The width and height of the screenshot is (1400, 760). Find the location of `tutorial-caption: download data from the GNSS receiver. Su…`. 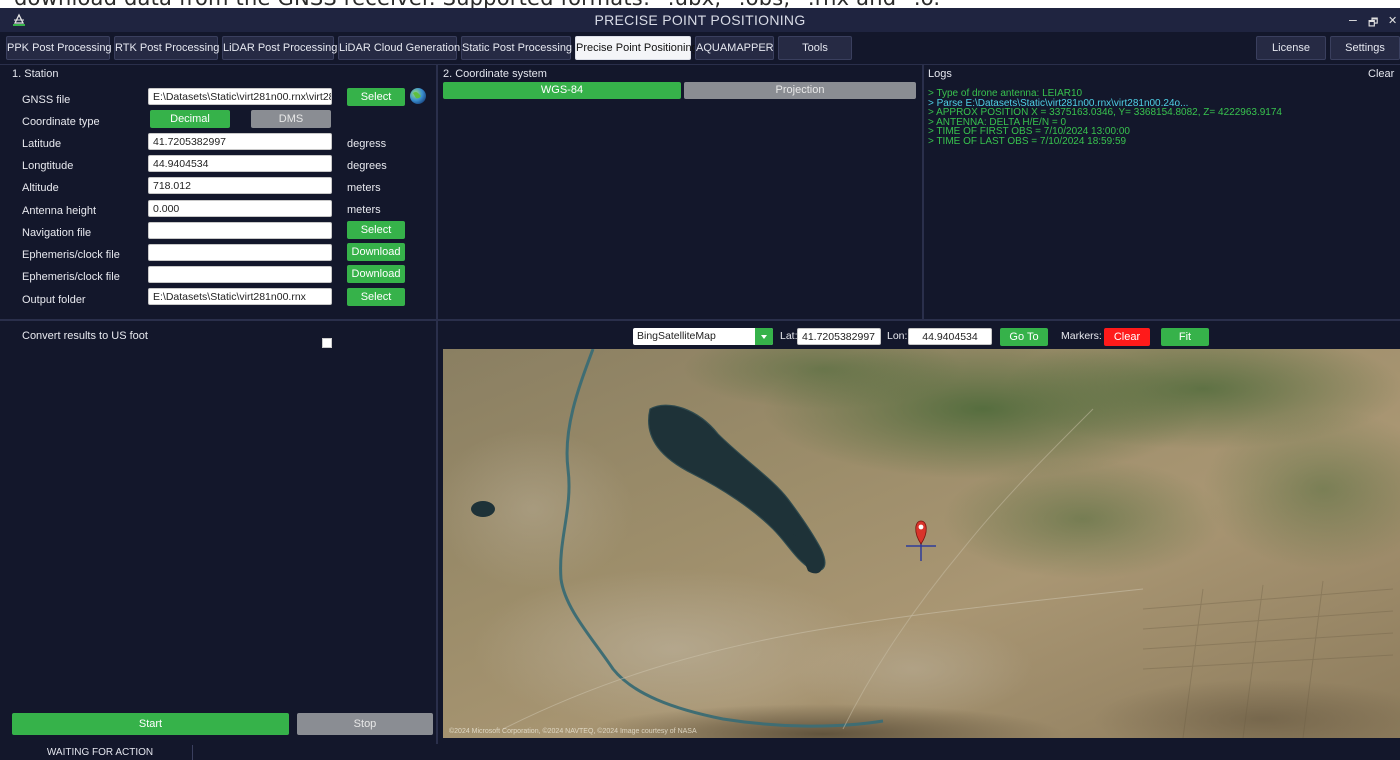

tutorial-caption: download data from the GNSS receiver. Su… is located at coordinates (700, 4).